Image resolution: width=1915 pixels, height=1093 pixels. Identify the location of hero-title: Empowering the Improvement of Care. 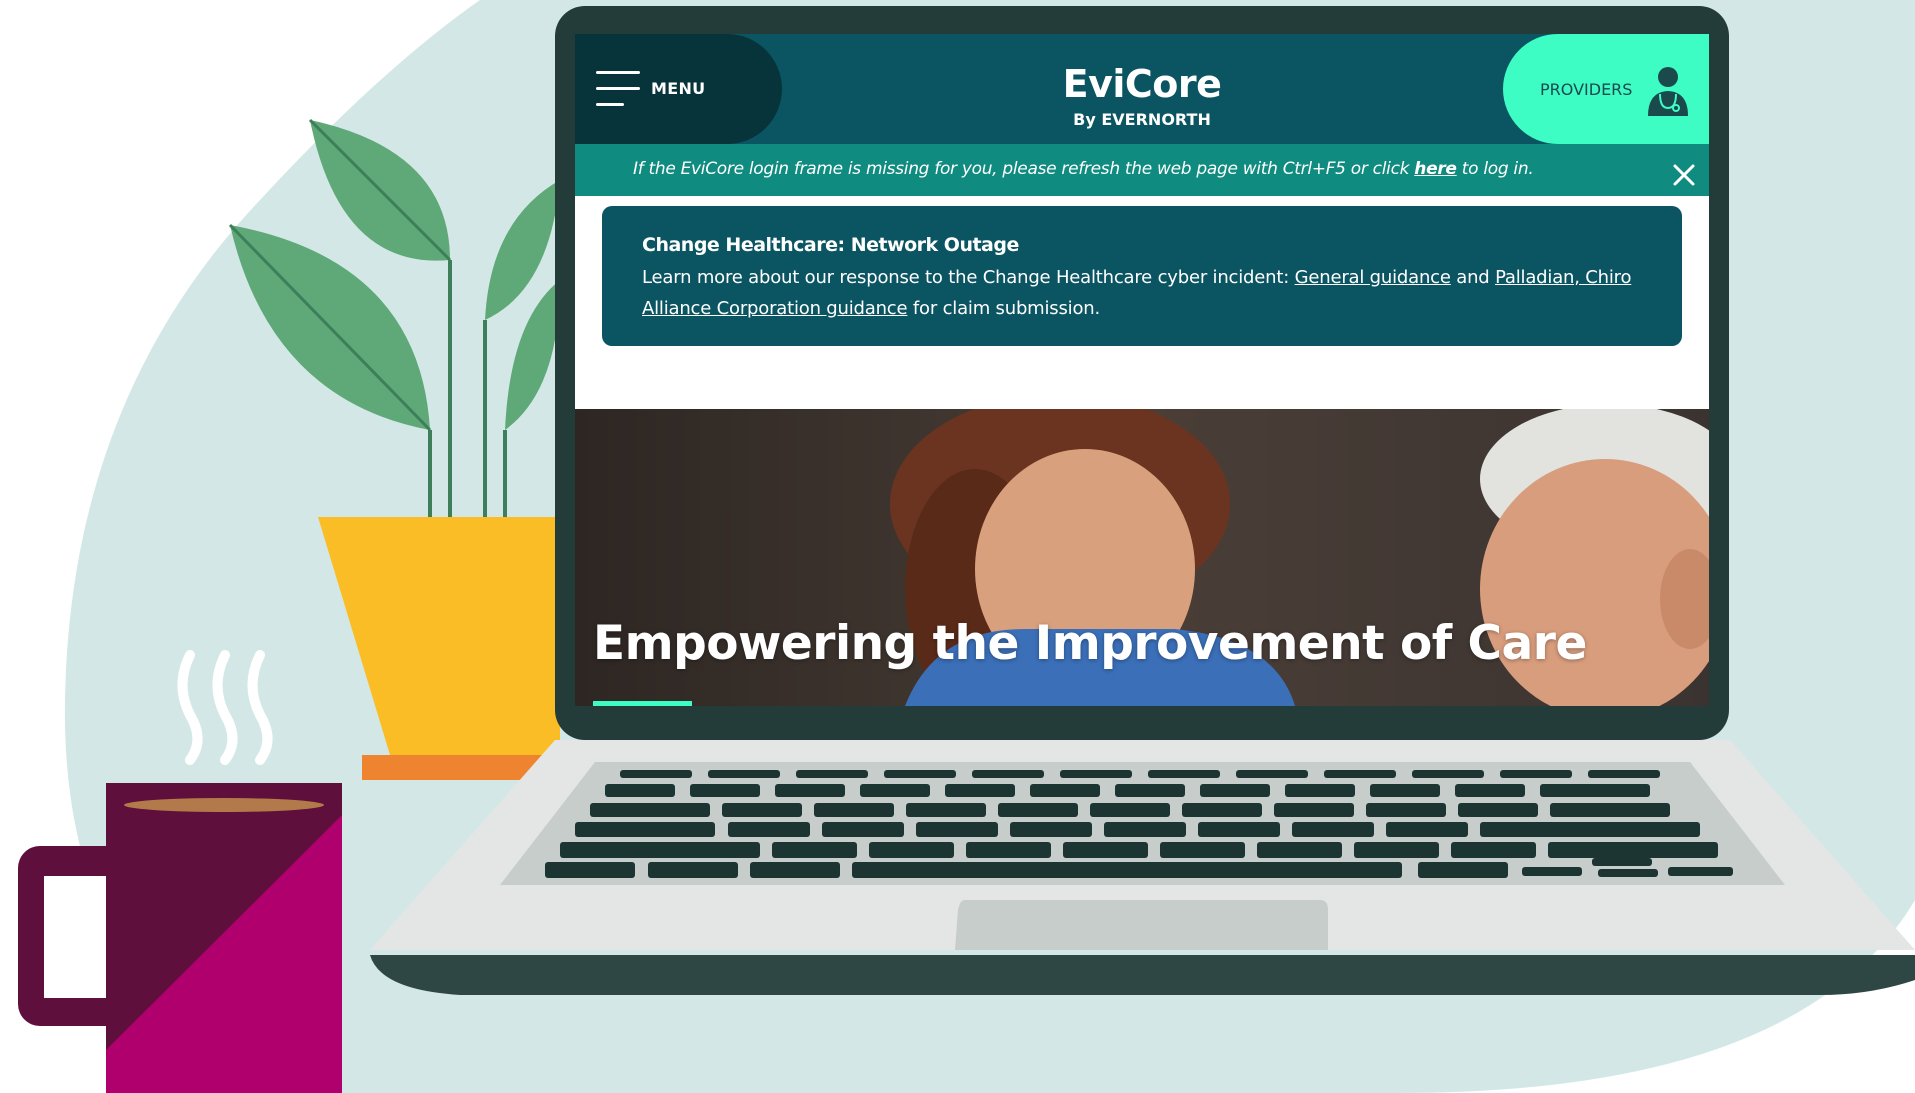
(1090, 643).